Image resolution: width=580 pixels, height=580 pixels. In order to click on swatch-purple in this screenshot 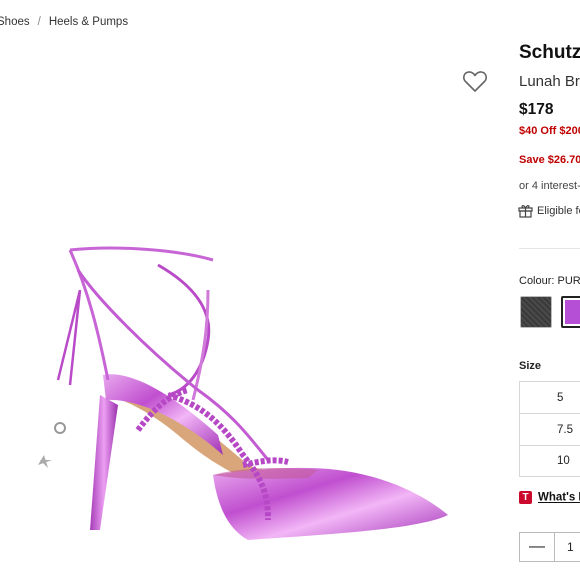, I will do `click(570, 312)`.